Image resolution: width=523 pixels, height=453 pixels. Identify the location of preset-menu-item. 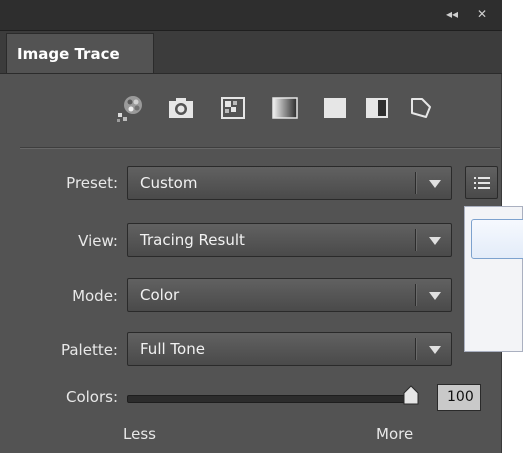
(497, 239).